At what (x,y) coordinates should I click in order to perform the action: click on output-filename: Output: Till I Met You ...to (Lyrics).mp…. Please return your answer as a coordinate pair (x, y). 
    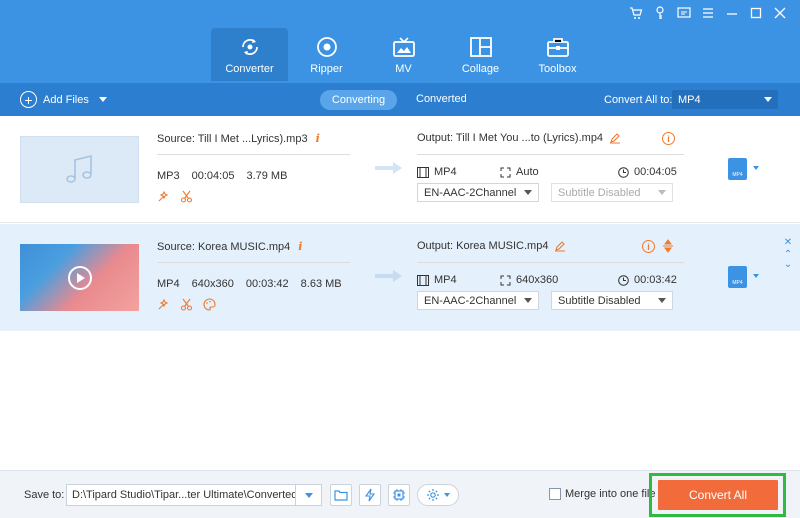
    Looking at the image, I should click on (519, 138).